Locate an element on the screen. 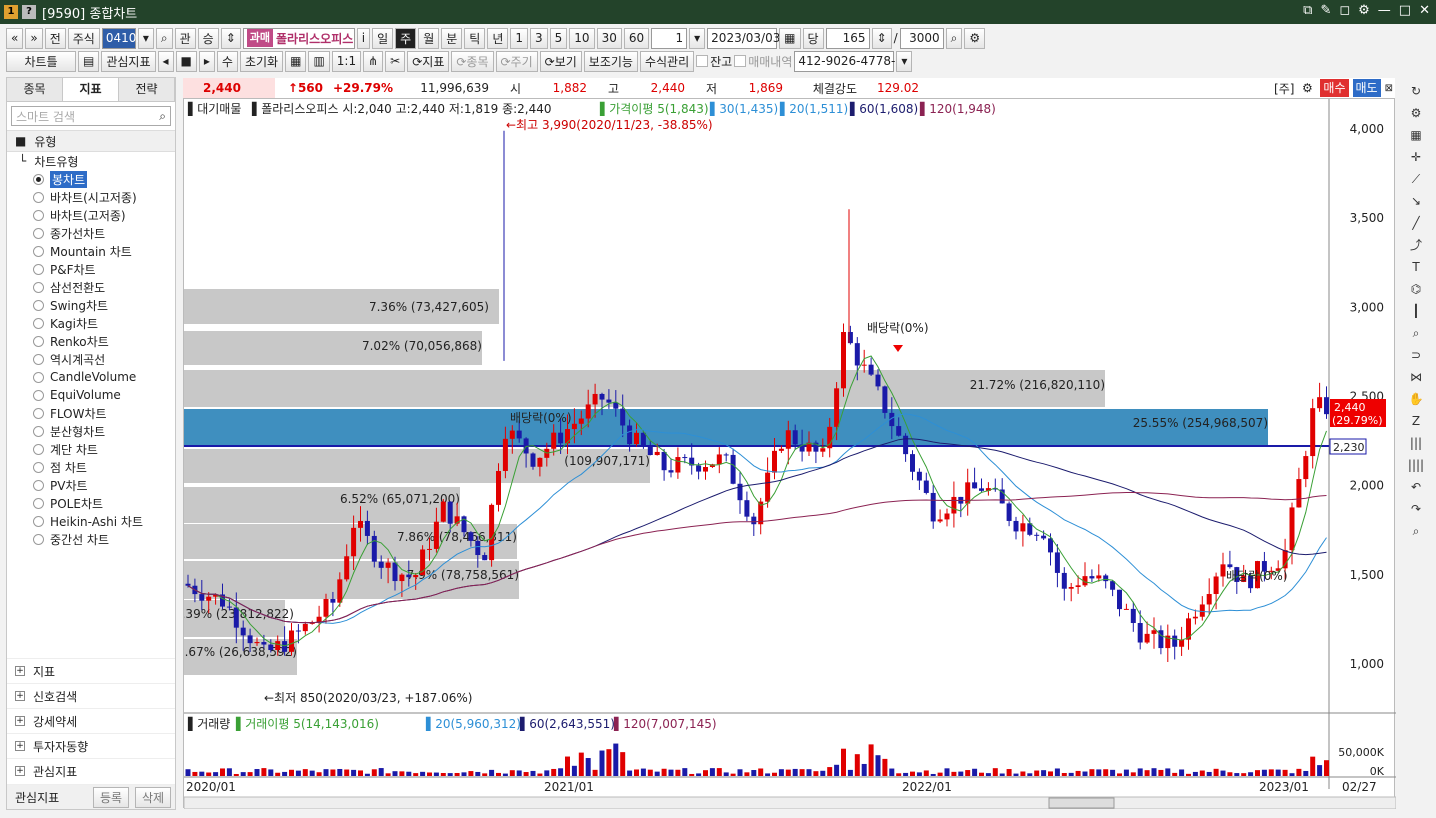 Image resolution: width=1436 pixels, height=818 pixels. all-button: 전 is located at coordinates (55, 38).